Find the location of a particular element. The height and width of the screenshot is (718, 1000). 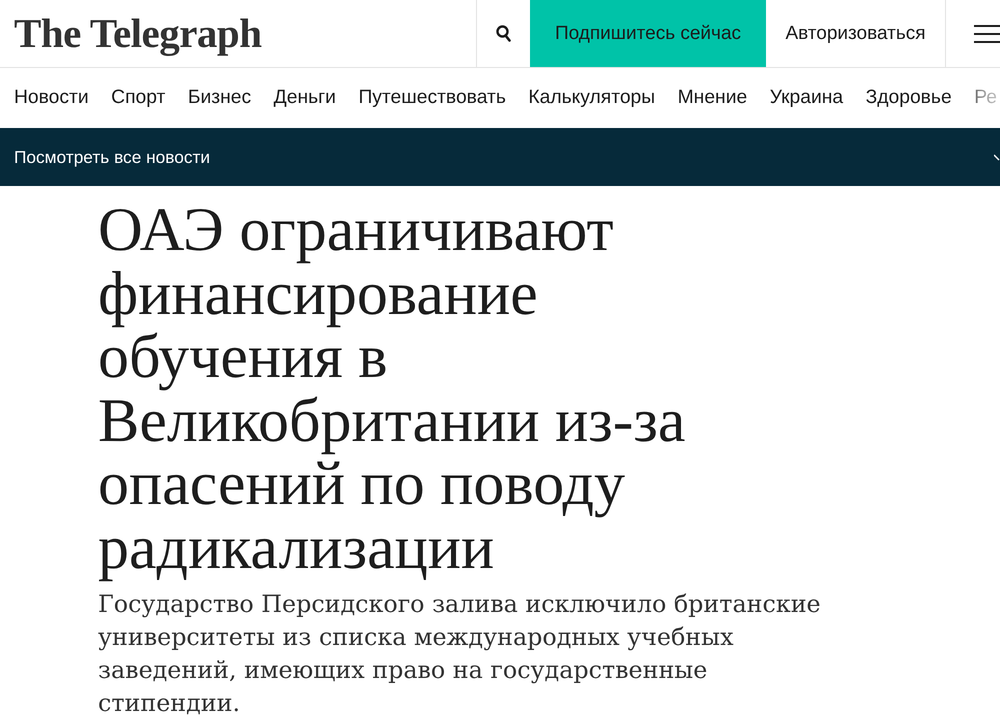

article-standfirst: Государство Персидского залива исключило британские университеты из списка международных учебных заведений, имеющих право на государственные стипендии. is located at coordinates (460, 653).